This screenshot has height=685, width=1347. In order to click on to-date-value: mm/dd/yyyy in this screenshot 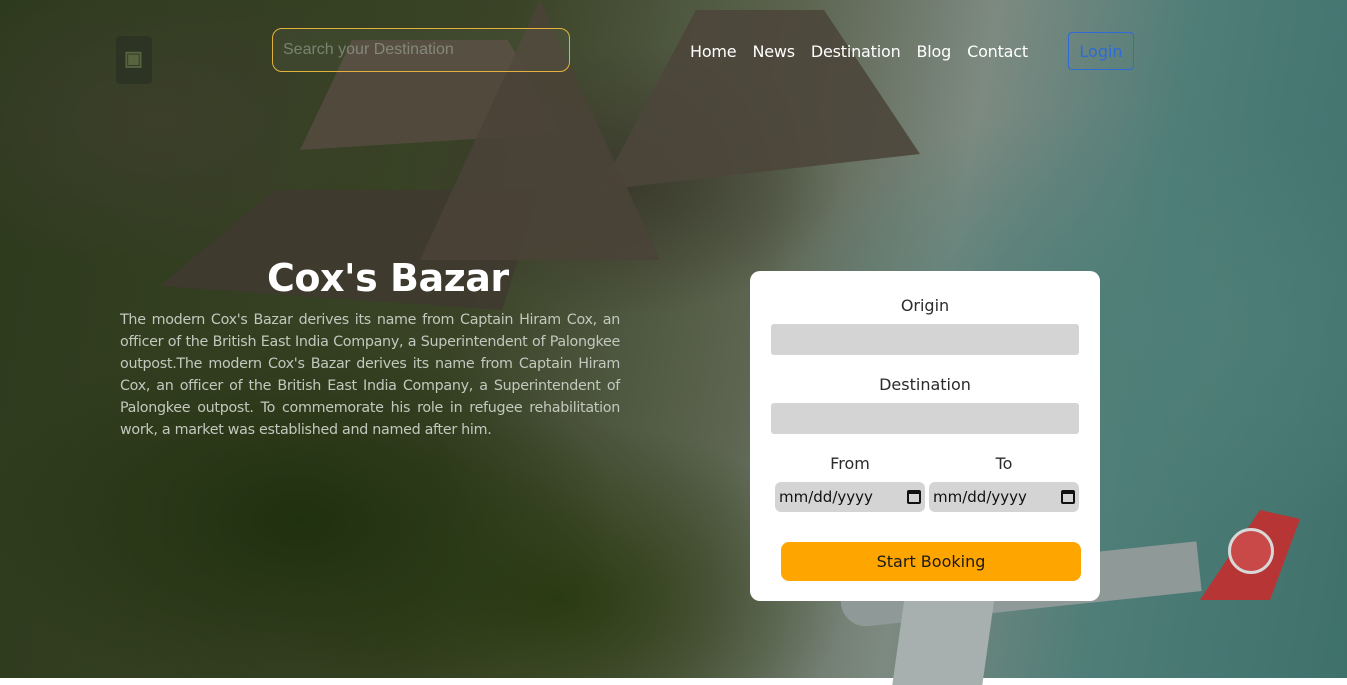, I will do `click(980, 497)`.